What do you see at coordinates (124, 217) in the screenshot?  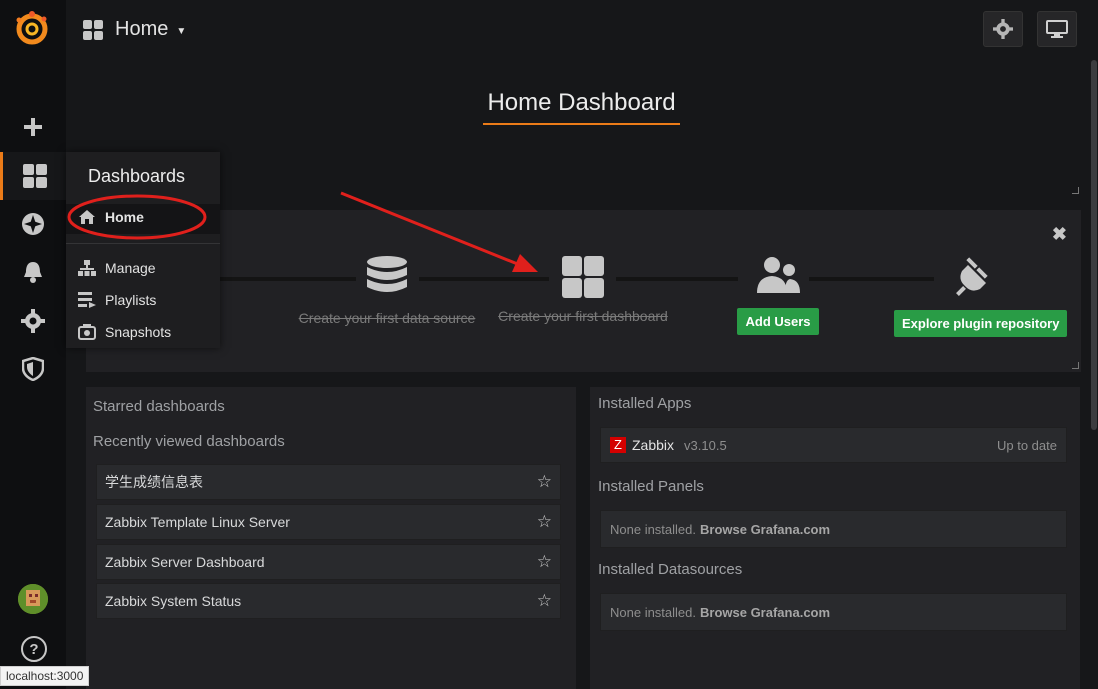 I see `menu-item-label: Home` at bounding box center [124, 217].